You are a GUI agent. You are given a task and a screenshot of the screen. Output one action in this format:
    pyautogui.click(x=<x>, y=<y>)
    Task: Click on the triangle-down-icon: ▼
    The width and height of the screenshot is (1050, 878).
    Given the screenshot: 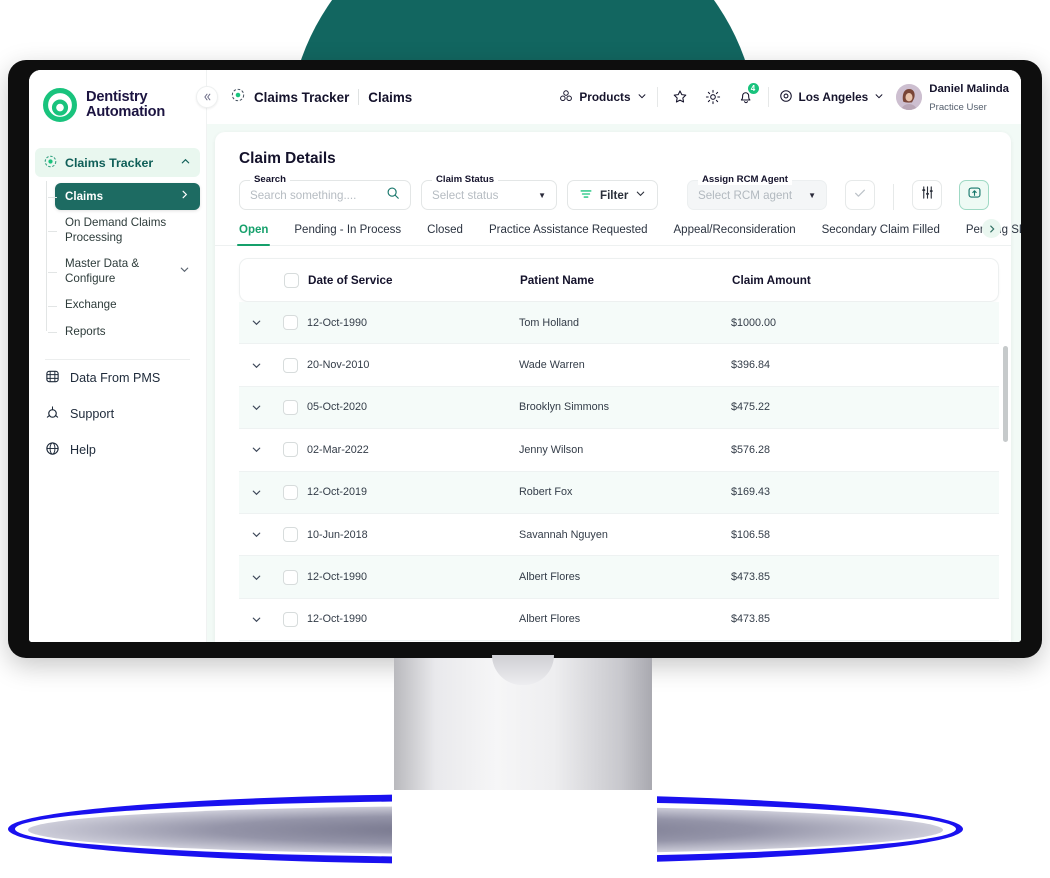 What is the action you would take?
    pyautogui.click(x=542, y=195)
    